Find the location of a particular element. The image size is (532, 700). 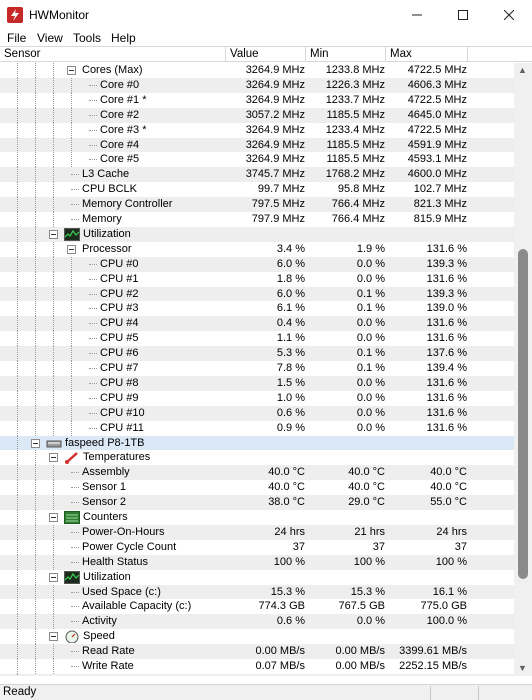

sensor-row: CPU #8 1.5 % 0.0 % 131.6 % is located at coordinates (257, 383).